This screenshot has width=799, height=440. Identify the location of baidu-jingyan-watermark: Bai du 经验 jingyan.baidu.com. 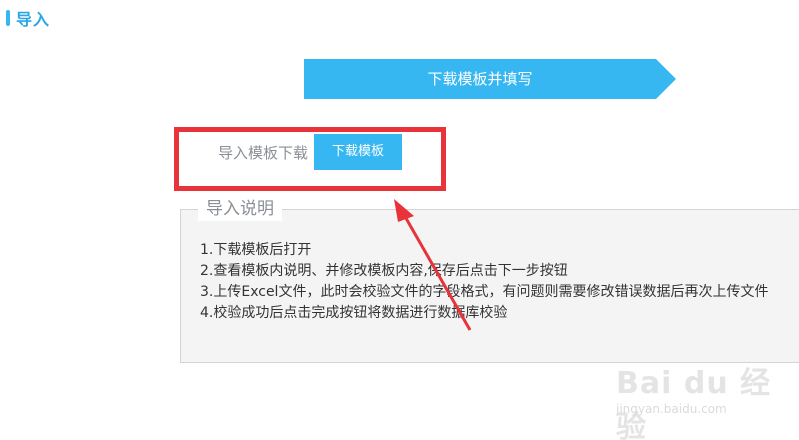
(706, 399).